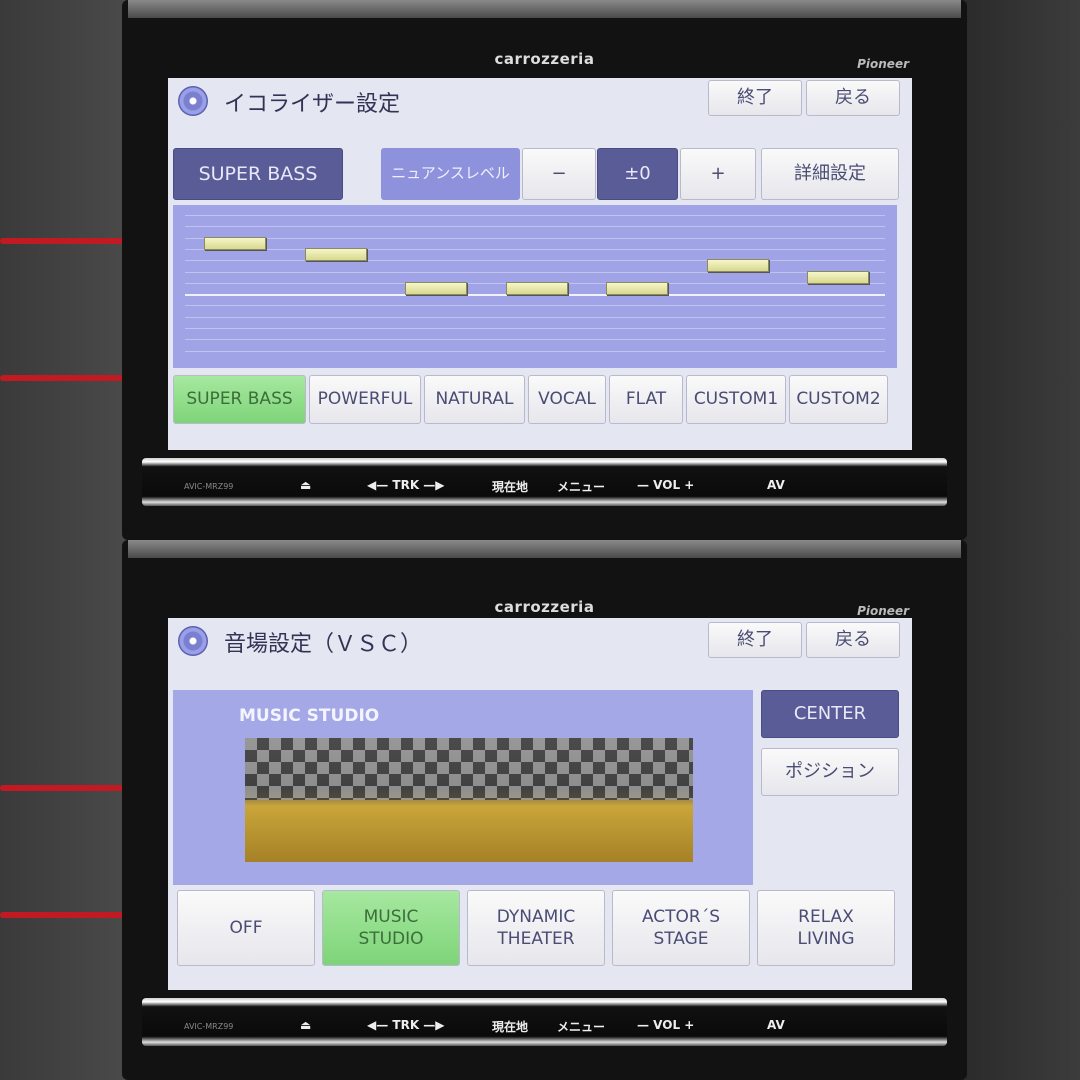  Describe the element at coordinates (450, 174) in the screenshot. I see `nuance-level-label: ニュアンスレベル` at that location.